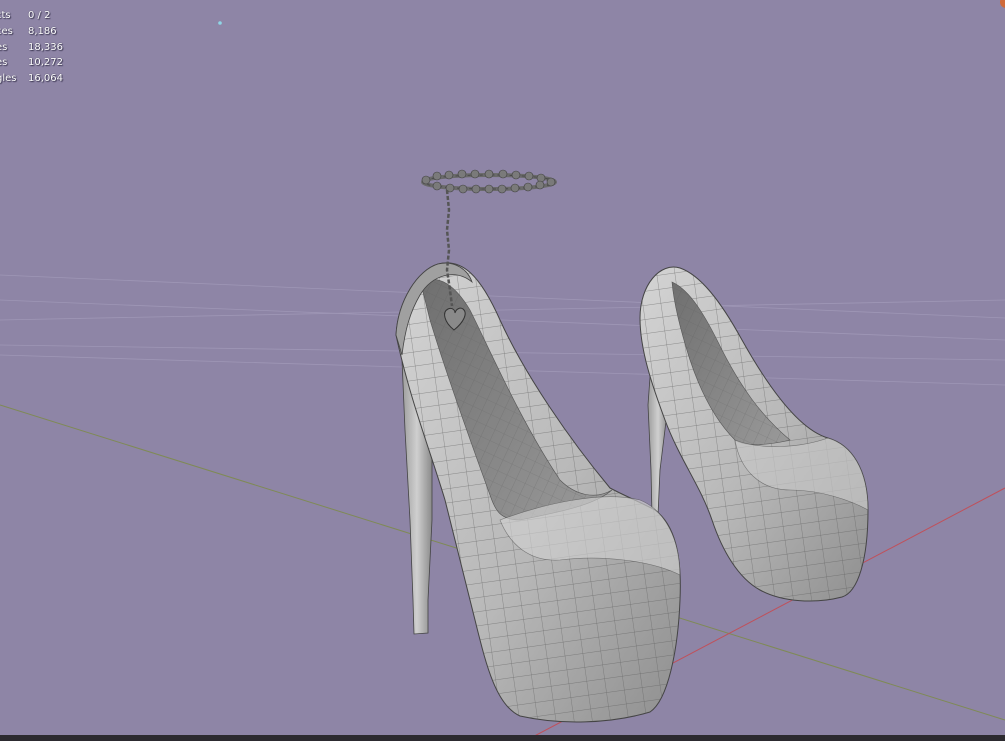  I want to click on stat-row-edges: es 18,336, so click(31, 48).